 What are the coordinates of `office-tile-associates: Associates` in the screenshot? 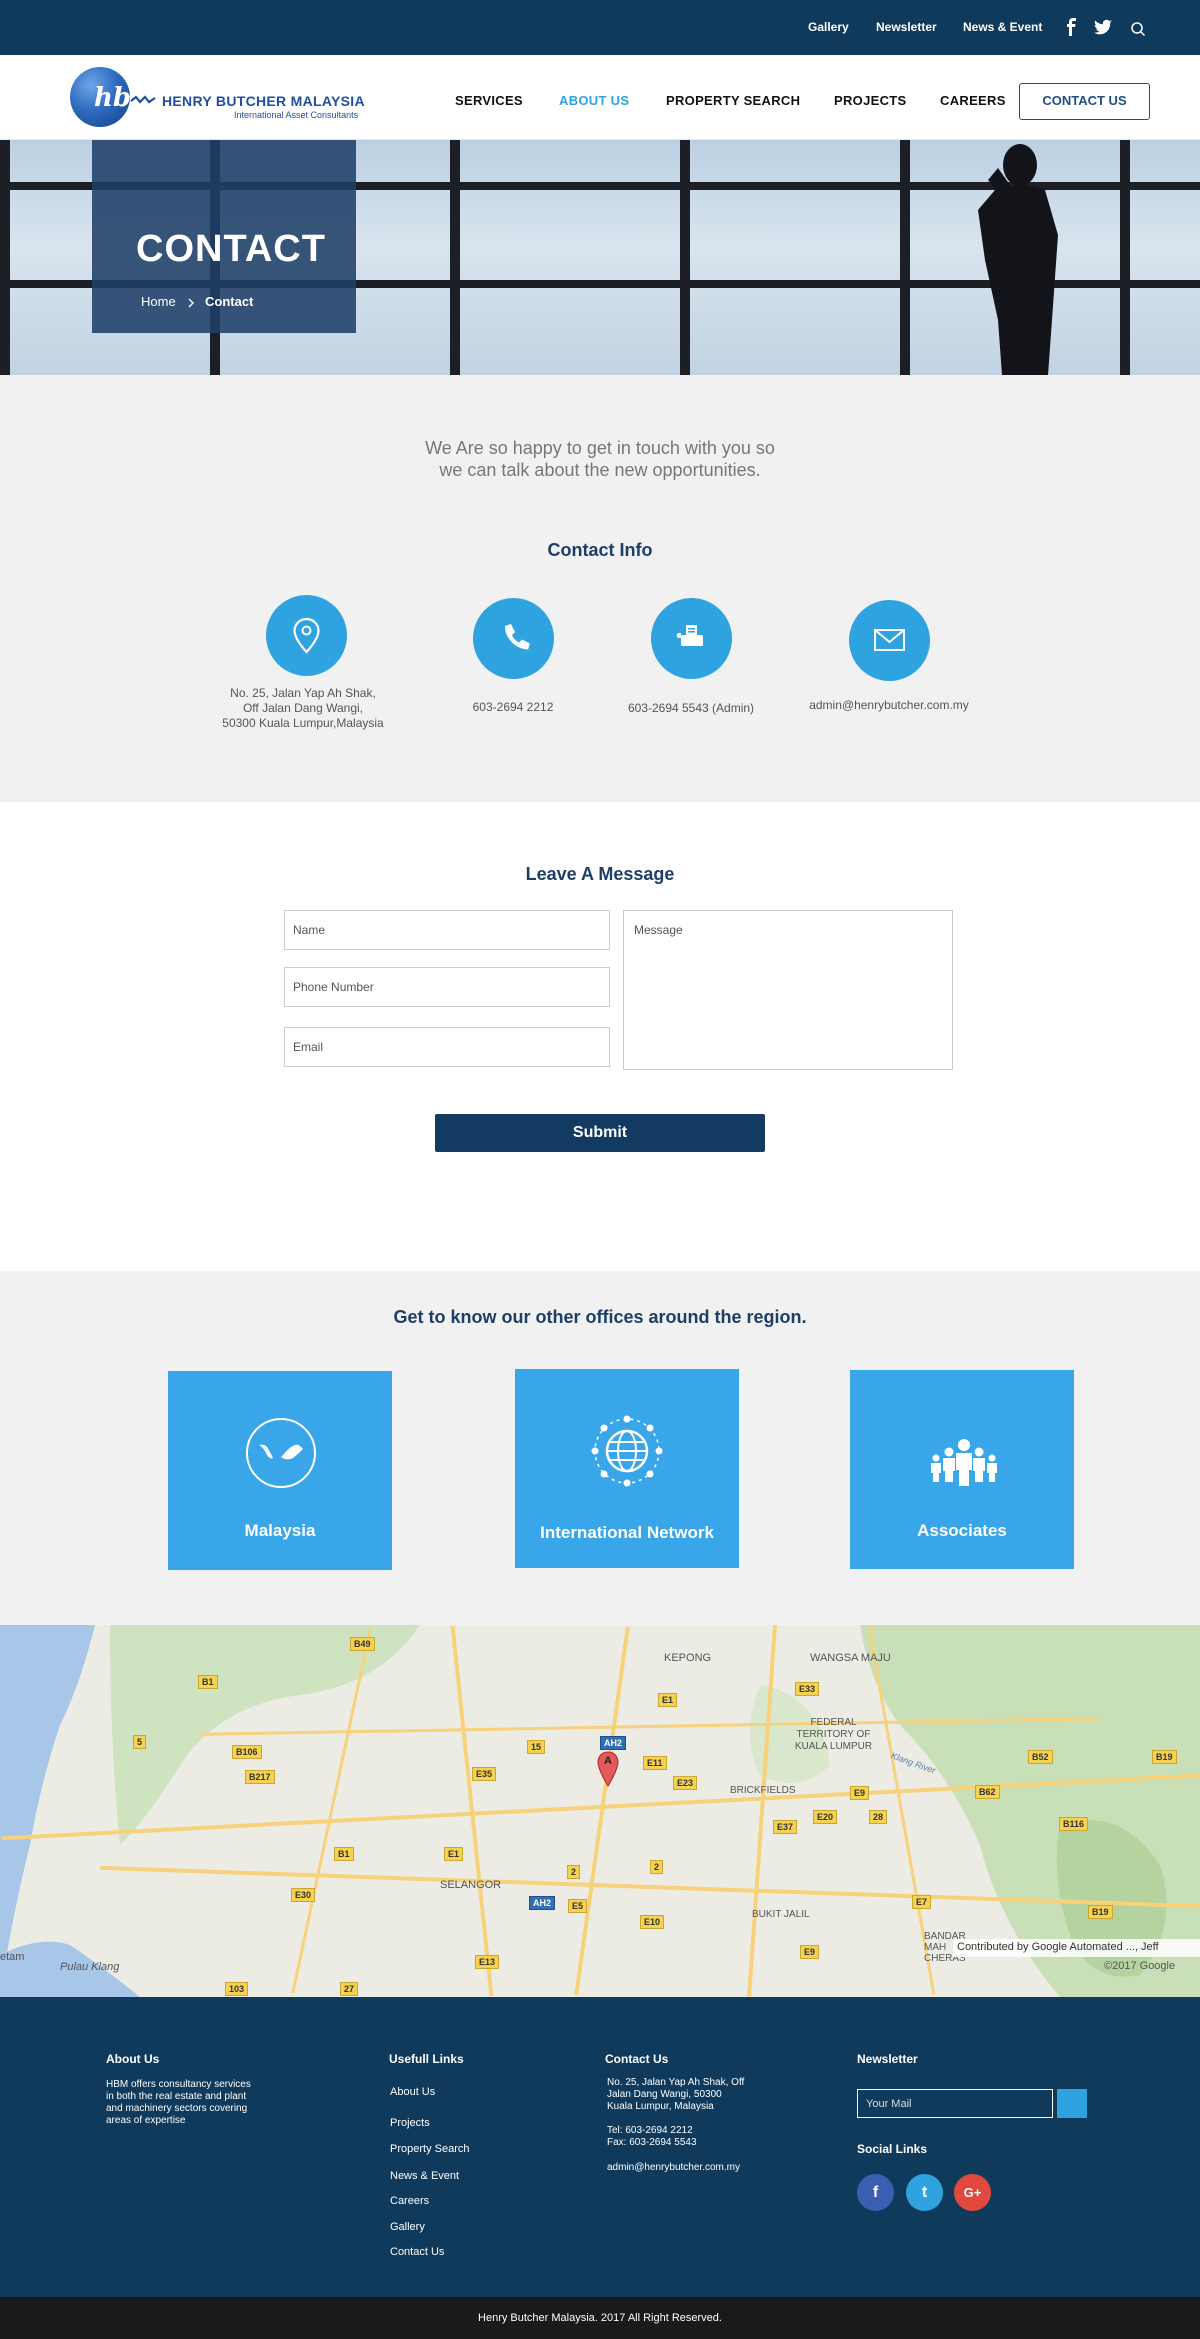 It's located at (962, 1469).